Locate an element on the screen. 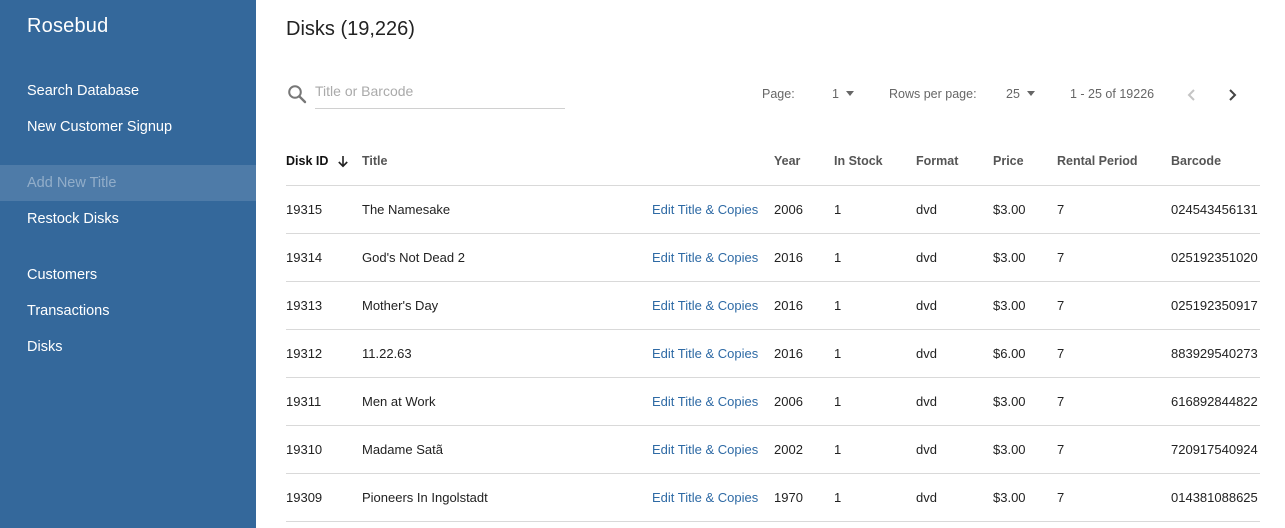  chevron-left-icon is located at coordinates (1191, 95).